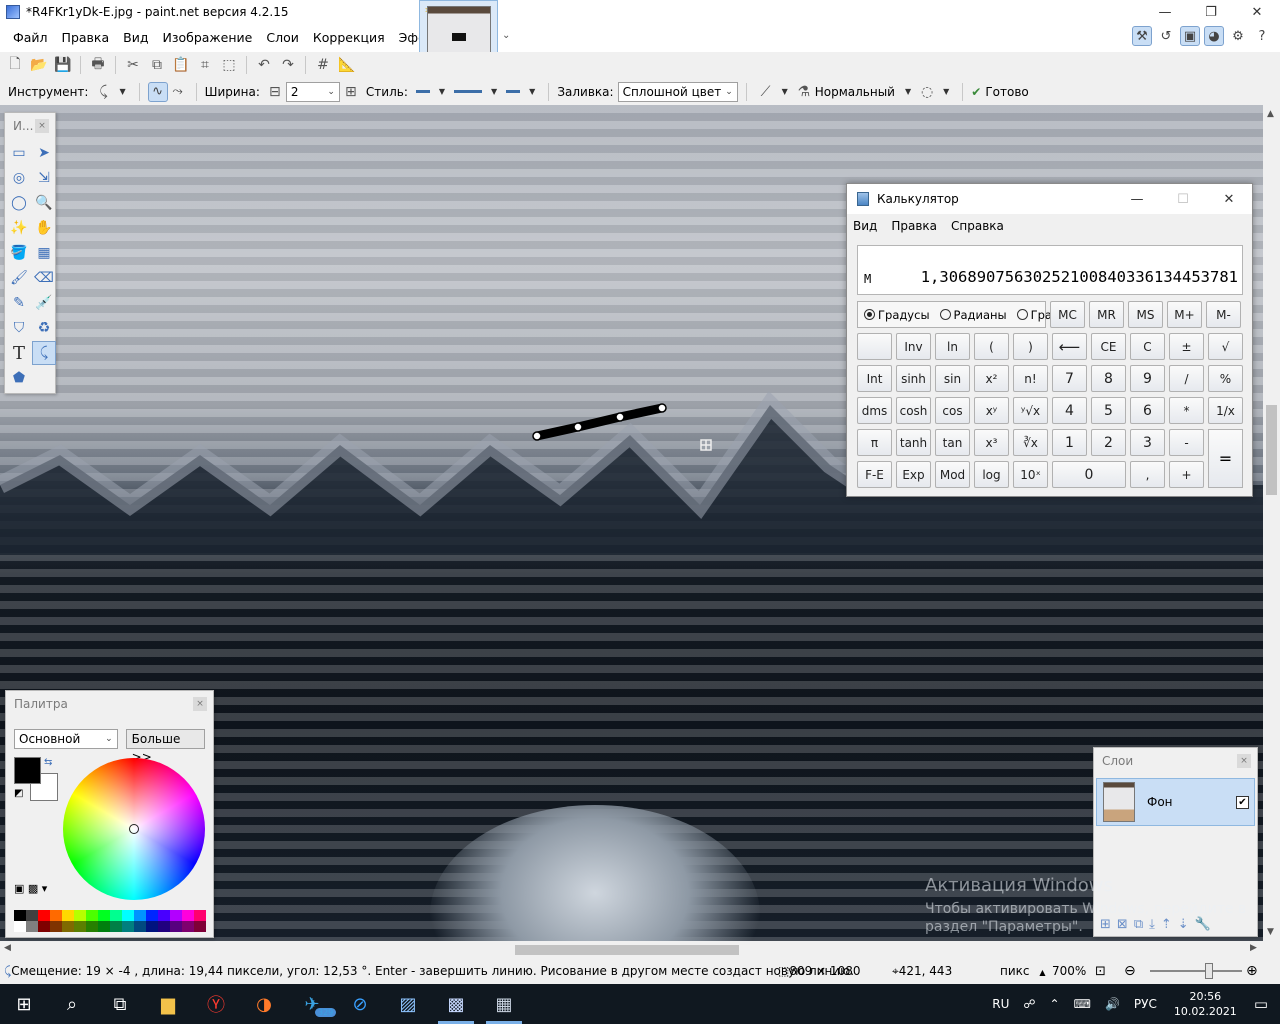  What do you see at coordinates (1100, 971) in the screenshot?
I see `zoom-to-window-icon: ⊡` at bounding box center [1100, 971].